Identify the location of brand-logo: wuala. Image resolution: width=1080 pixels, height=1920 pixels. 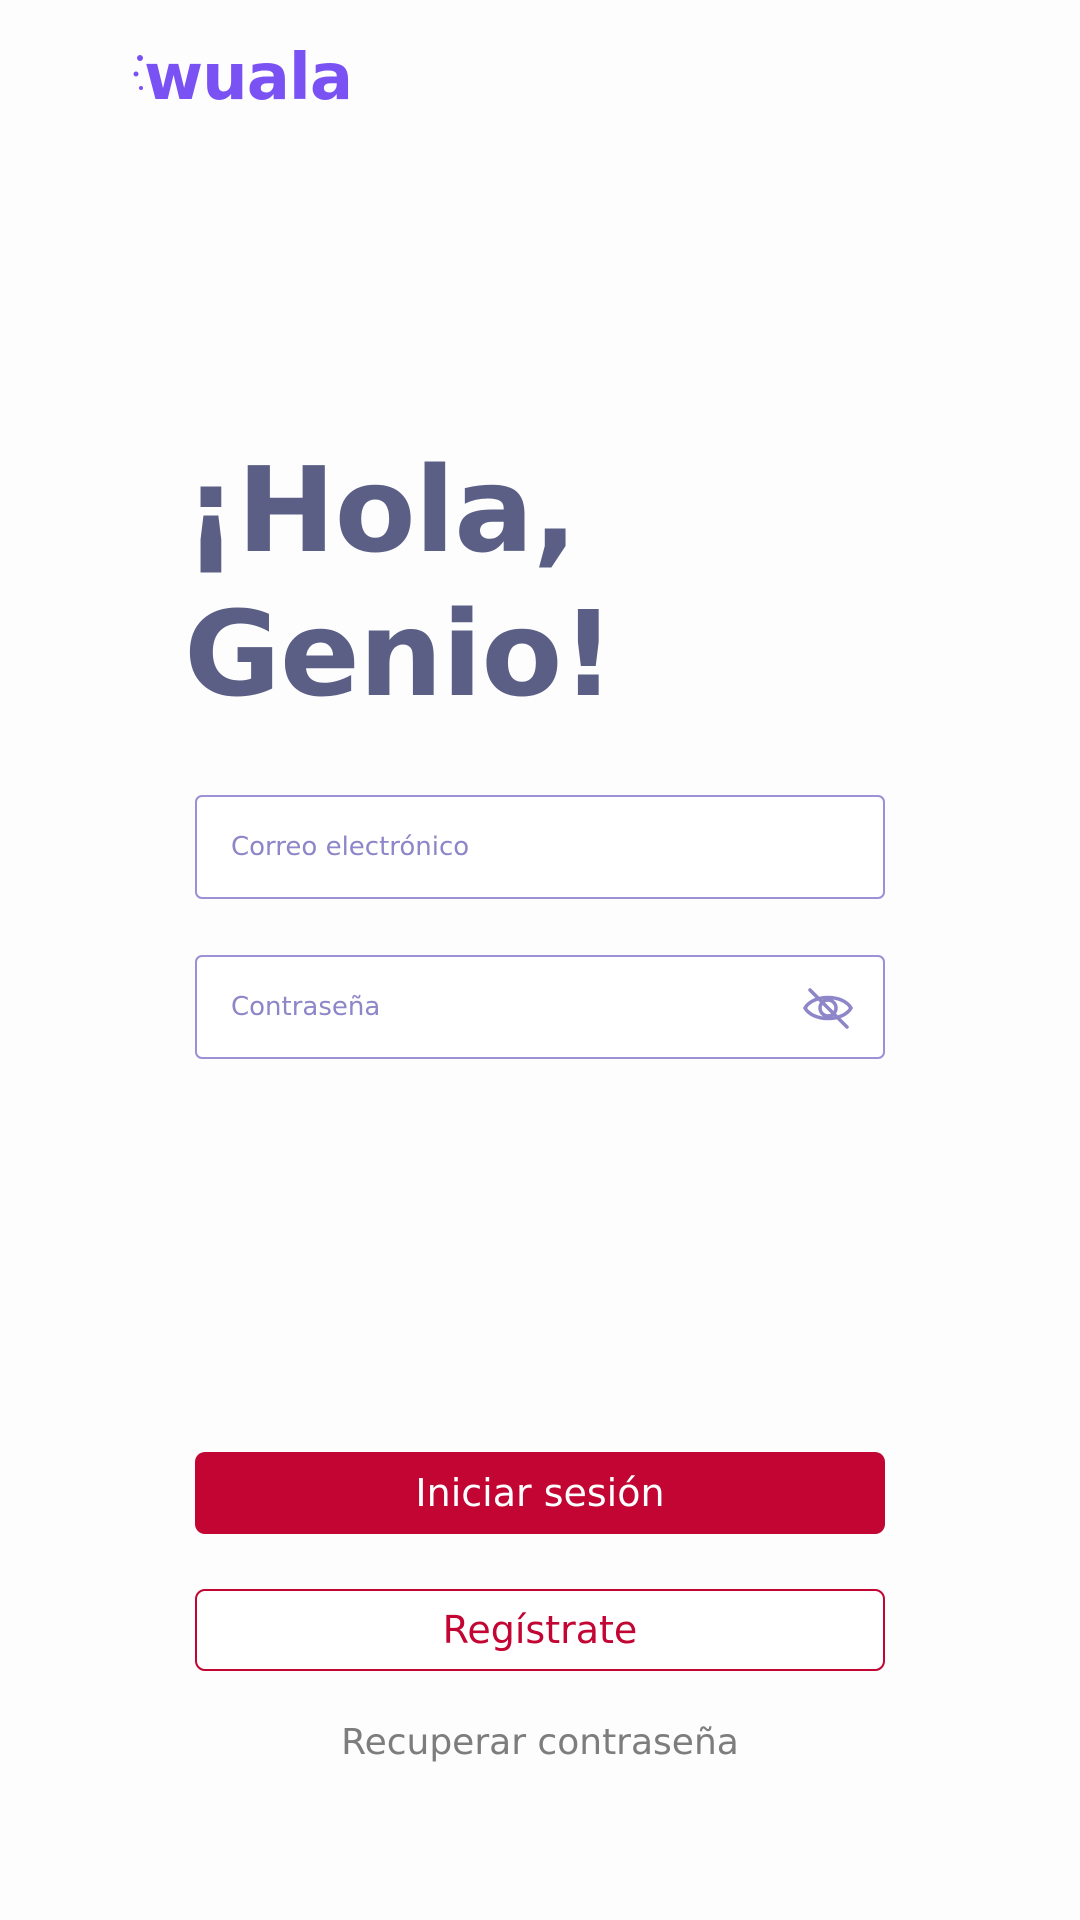
(257, 78).